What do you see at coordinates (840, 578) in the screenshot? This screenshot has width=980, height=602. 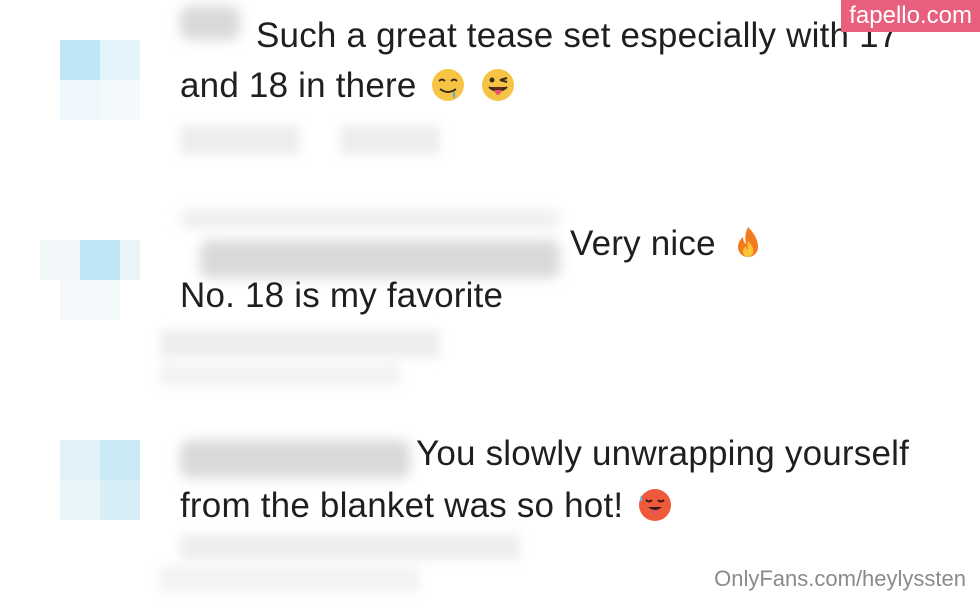 I see `source-watermark: OnlyFans.com/heylyssten` at bounding box center [840, 578].